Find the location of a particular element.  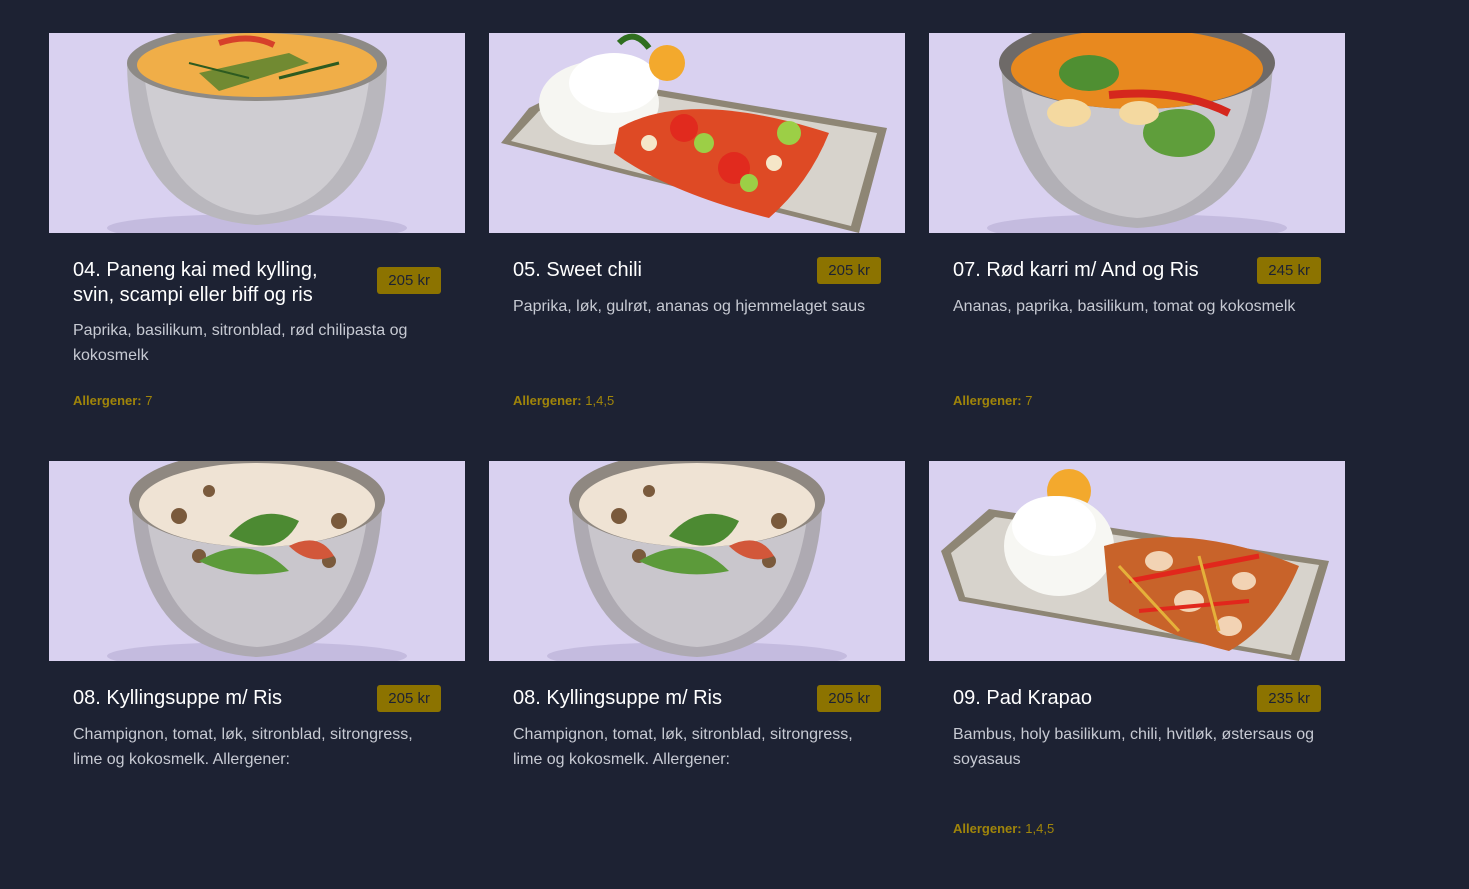

card-header: 05. Sweet chili 205 kr is located at coordinates (697, 270).